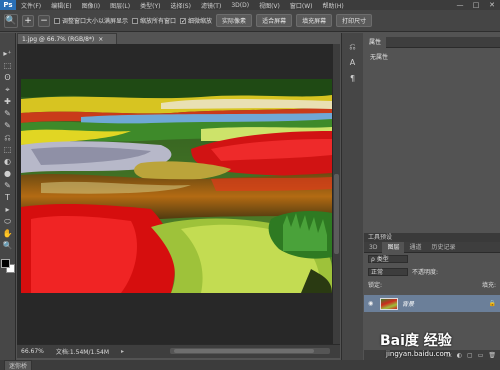 This screenshot has height=370, width=500. I want to click on zoom-tool-icon: 🔍, so click(8, 246).